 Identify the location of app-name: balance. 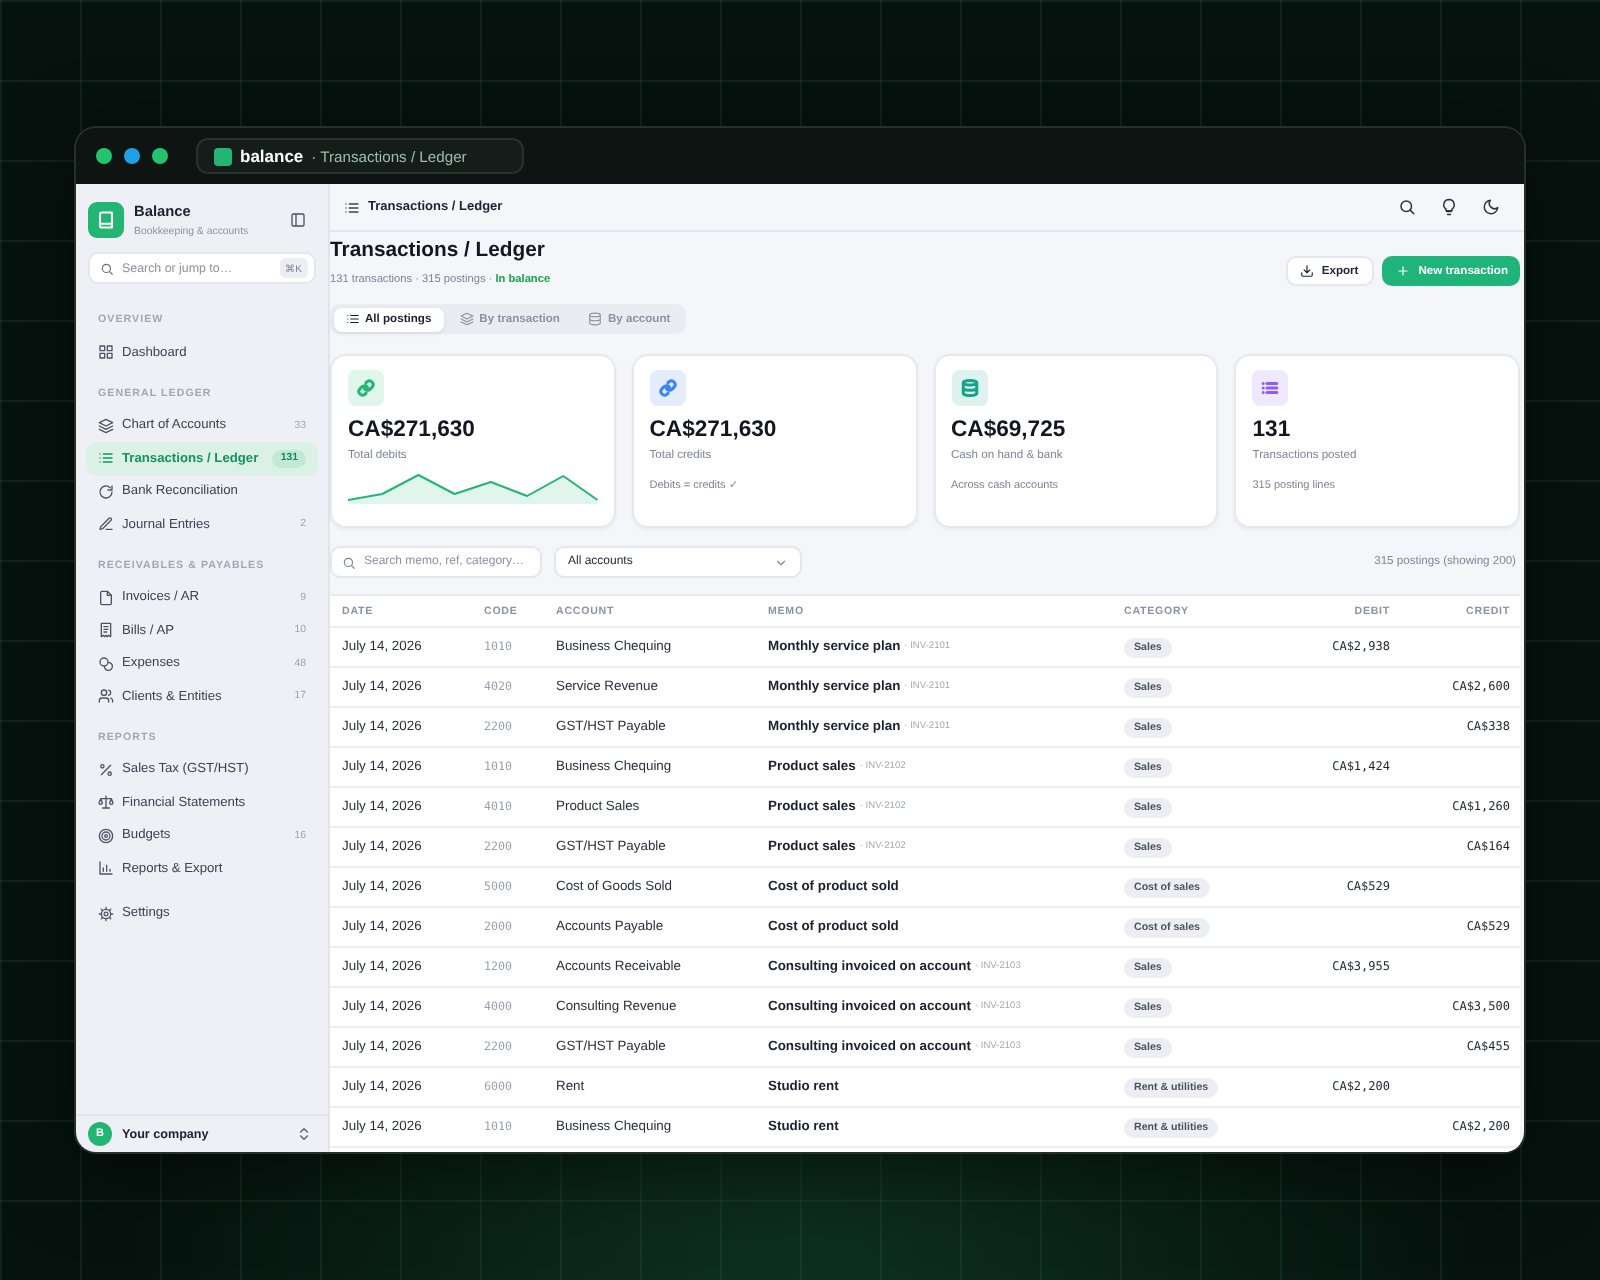
(272, 156).